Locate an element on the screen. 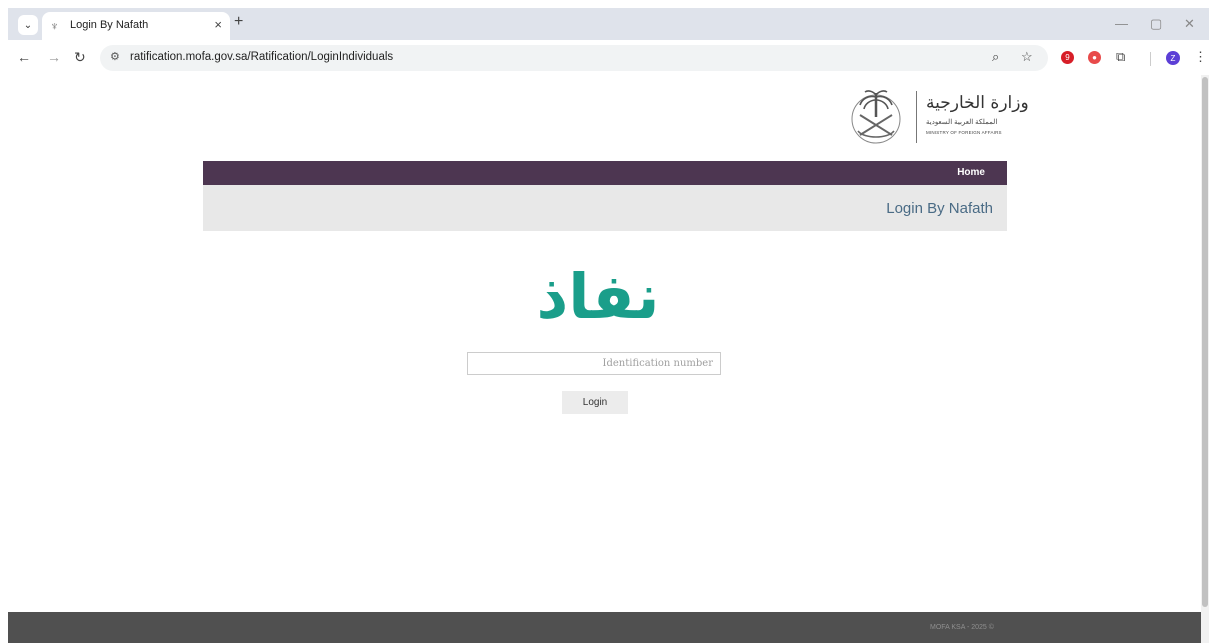 Image resolution: width=1209 pixels, height=643 pixels. footer-copyright: MOFA KSA - 2025 © is located at coordinates (962, 627).